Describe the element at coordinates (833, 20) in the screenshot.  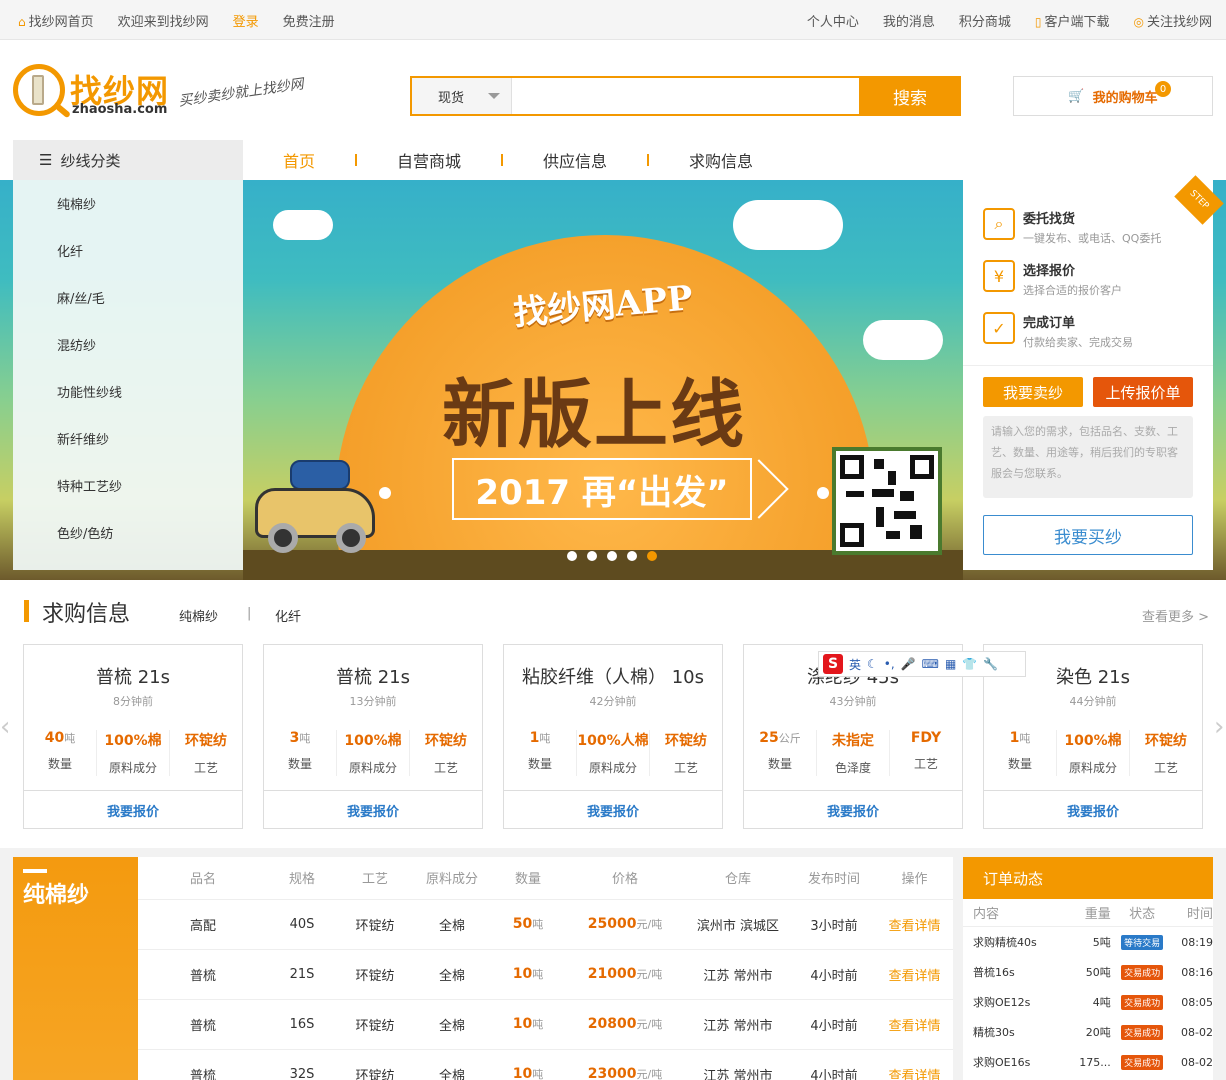
I see `user-center-link: 个人中心` at that location.